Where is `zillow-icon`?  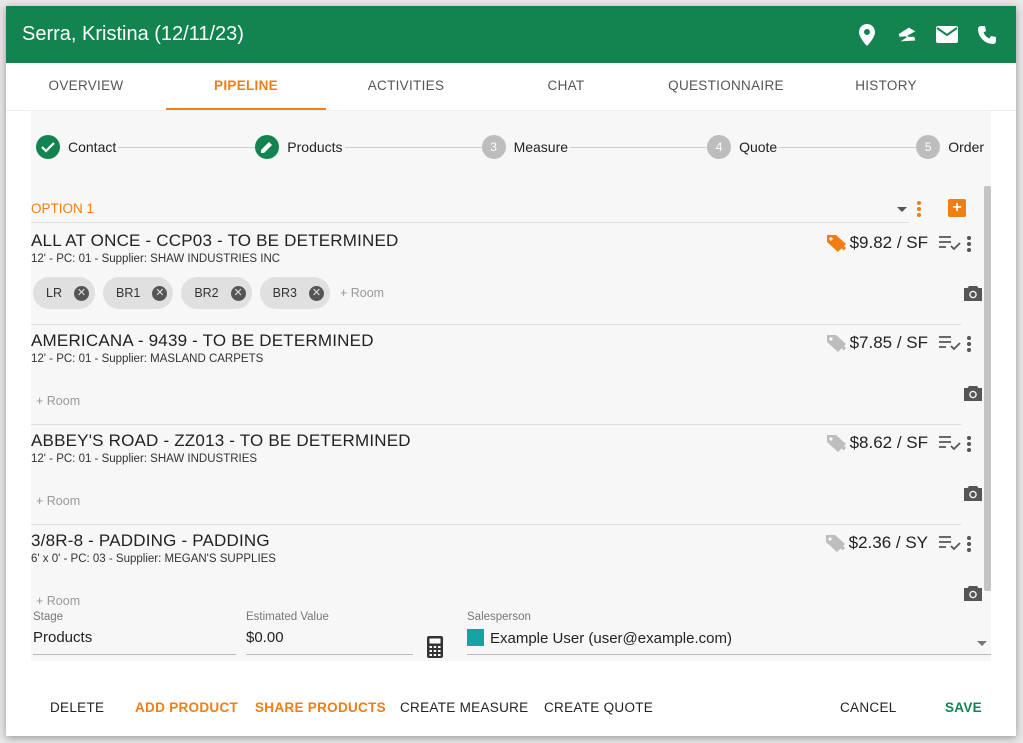 zillow-icon is located at coordinates (907, 35).